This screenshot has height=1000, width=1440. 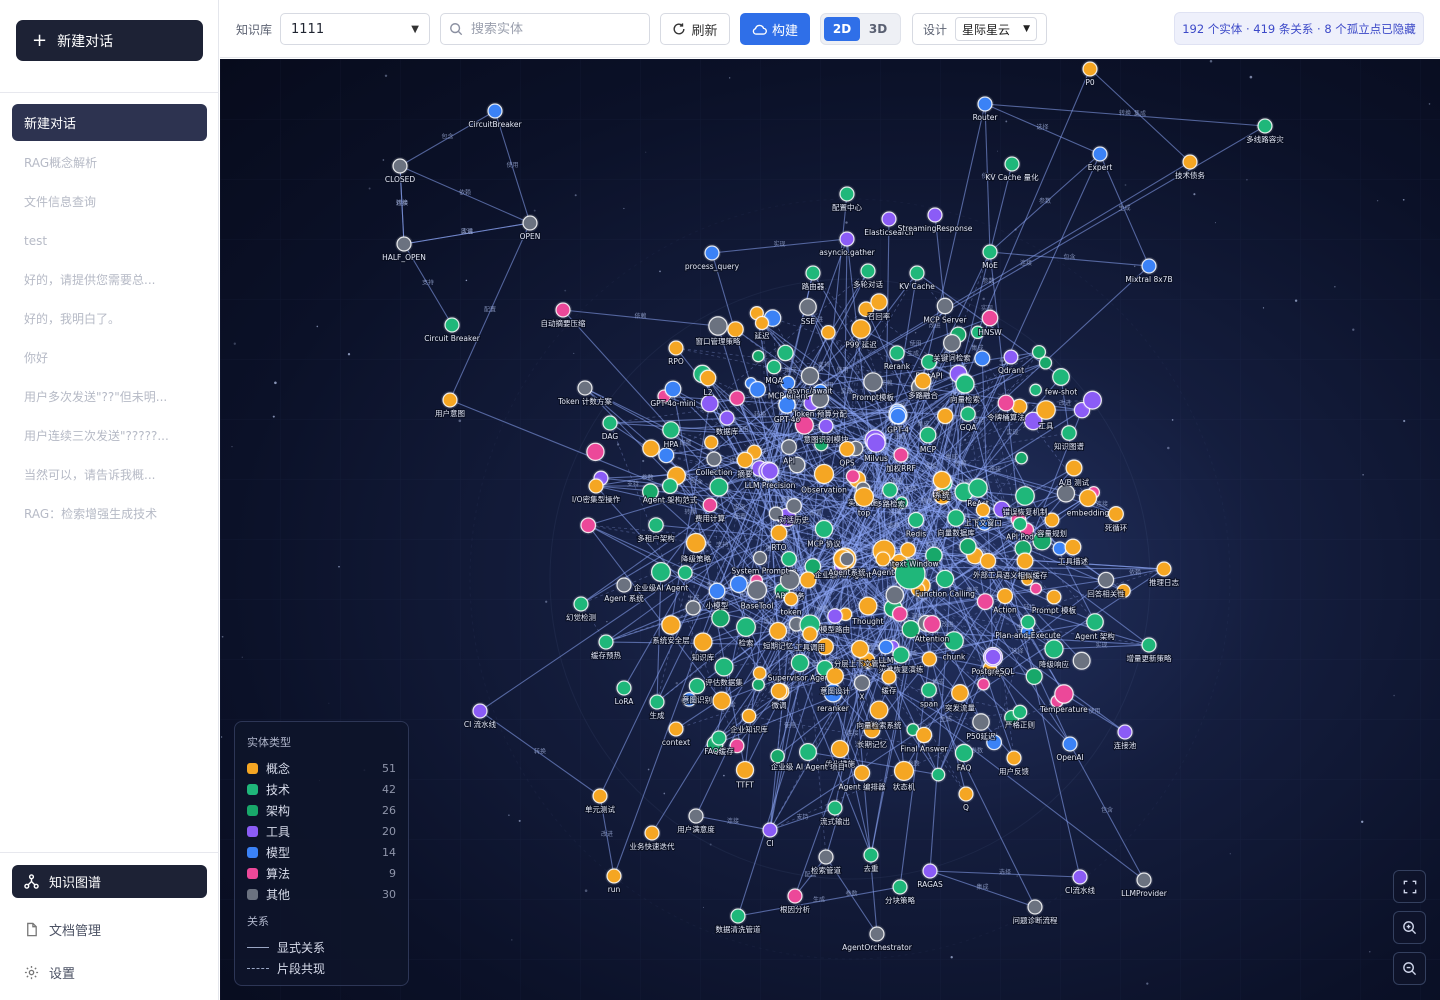 What do you see at coordinates (775, 29) in the screenshot?
I see `build-button: 构建` at bounding box center [775, 29].